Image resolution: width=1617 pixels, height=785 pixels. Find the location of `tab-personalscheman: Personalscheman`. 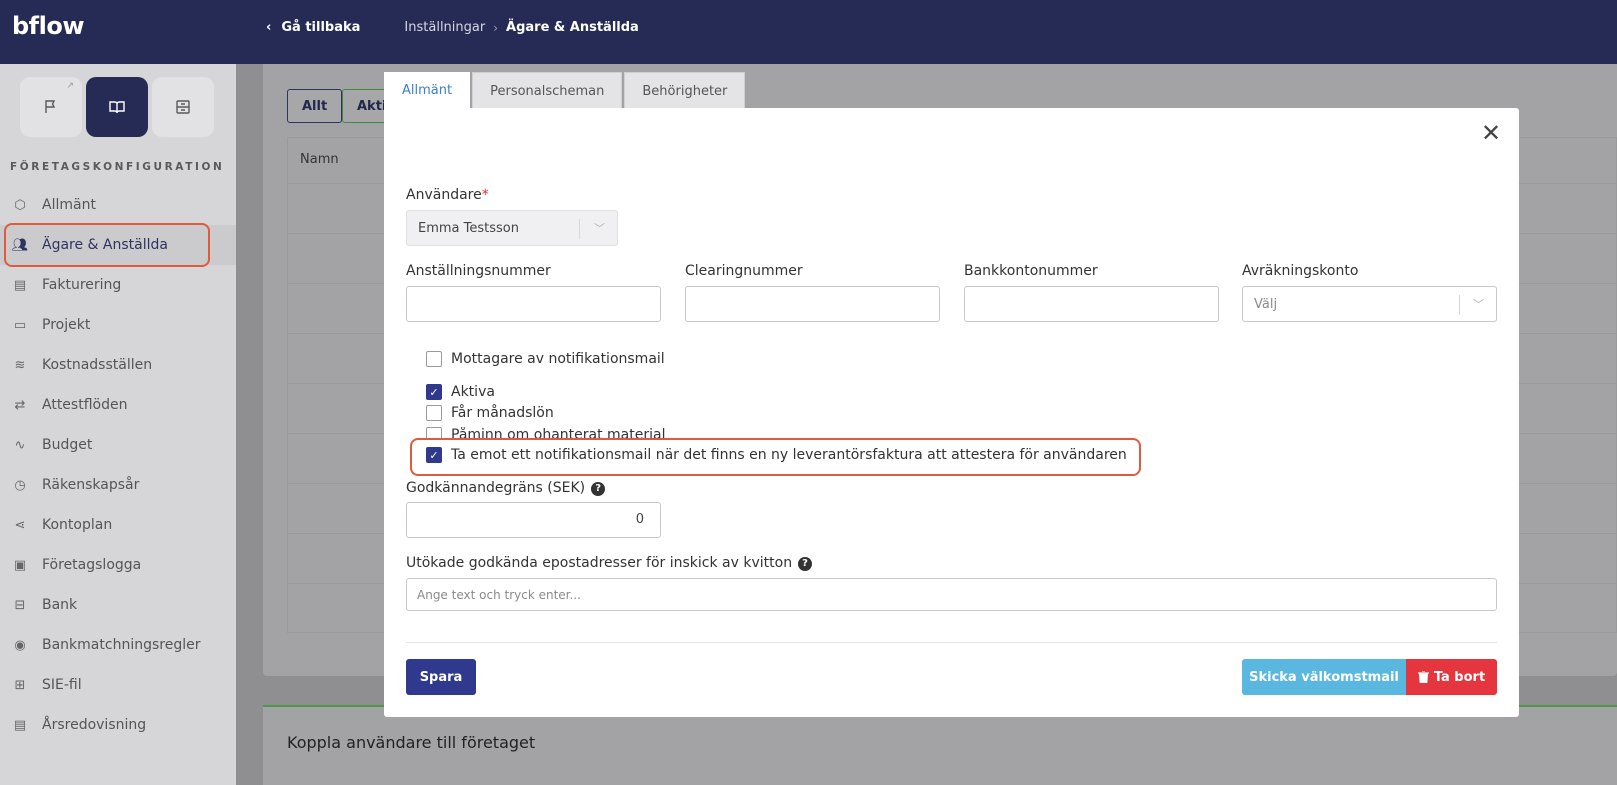

tab-personalscheman: Personalscheman is located at coordinates (547, 90).